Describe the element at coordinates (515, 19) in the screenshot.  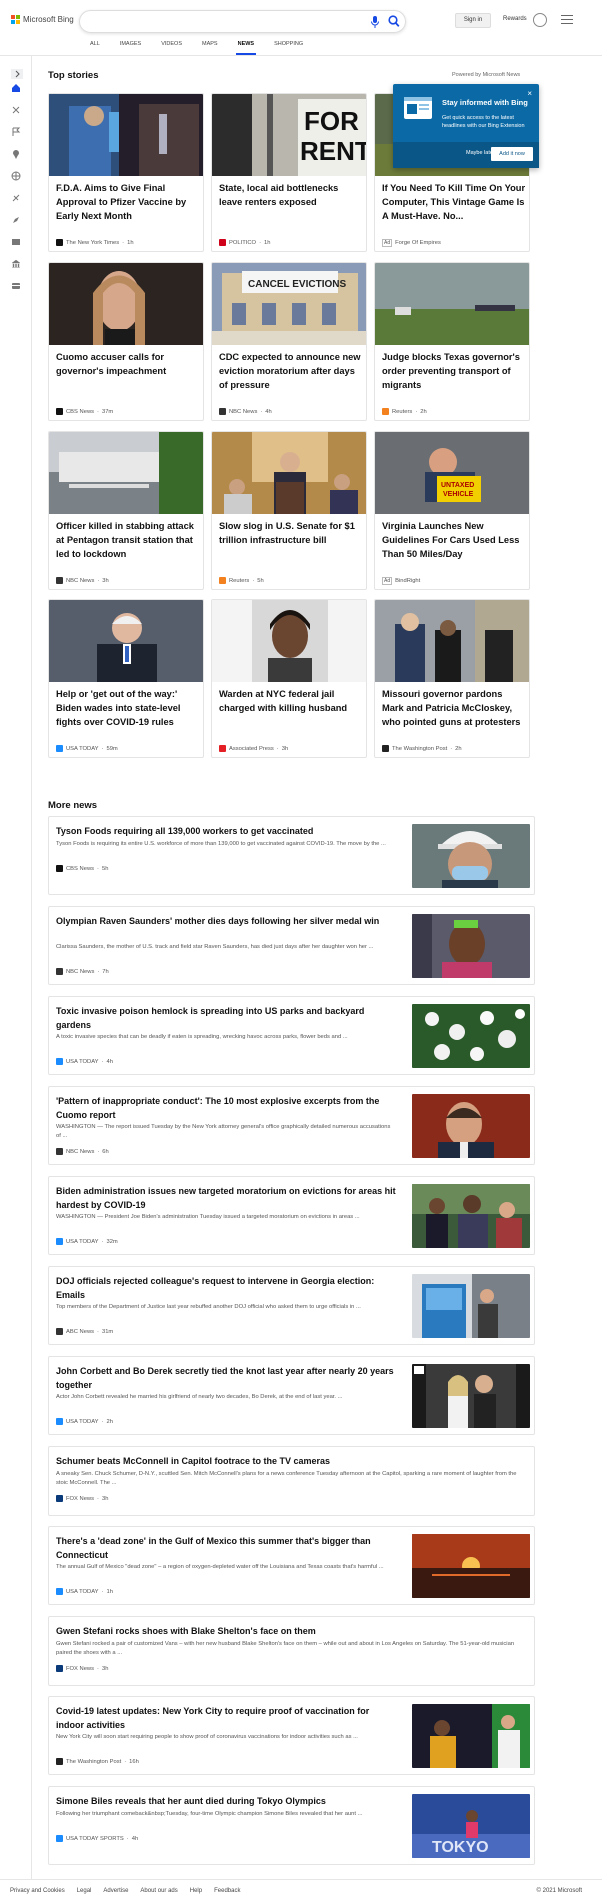
I see `rewards-link: Rewards` at that location.